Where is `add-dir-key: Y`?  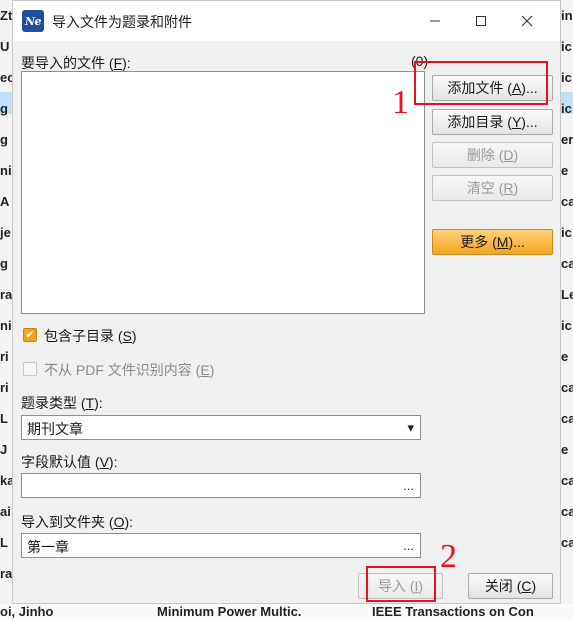
add-dir-key: Y is located at coordinates (516, 122).